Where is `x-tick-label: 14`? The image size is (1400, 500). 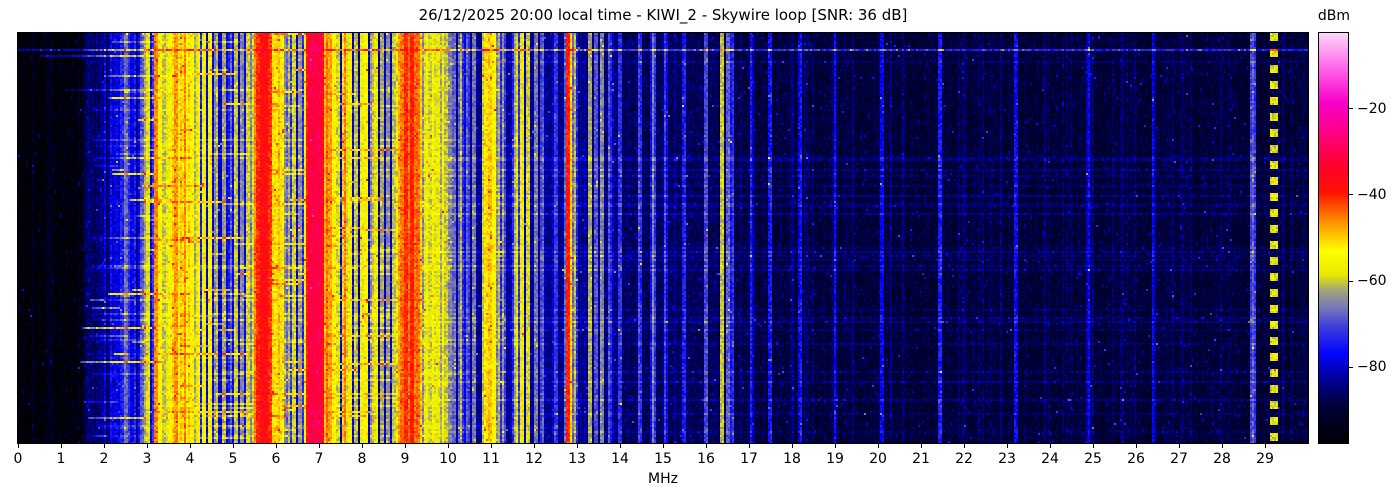 x-tick-label: 14 is located at coordinates (620, 459).